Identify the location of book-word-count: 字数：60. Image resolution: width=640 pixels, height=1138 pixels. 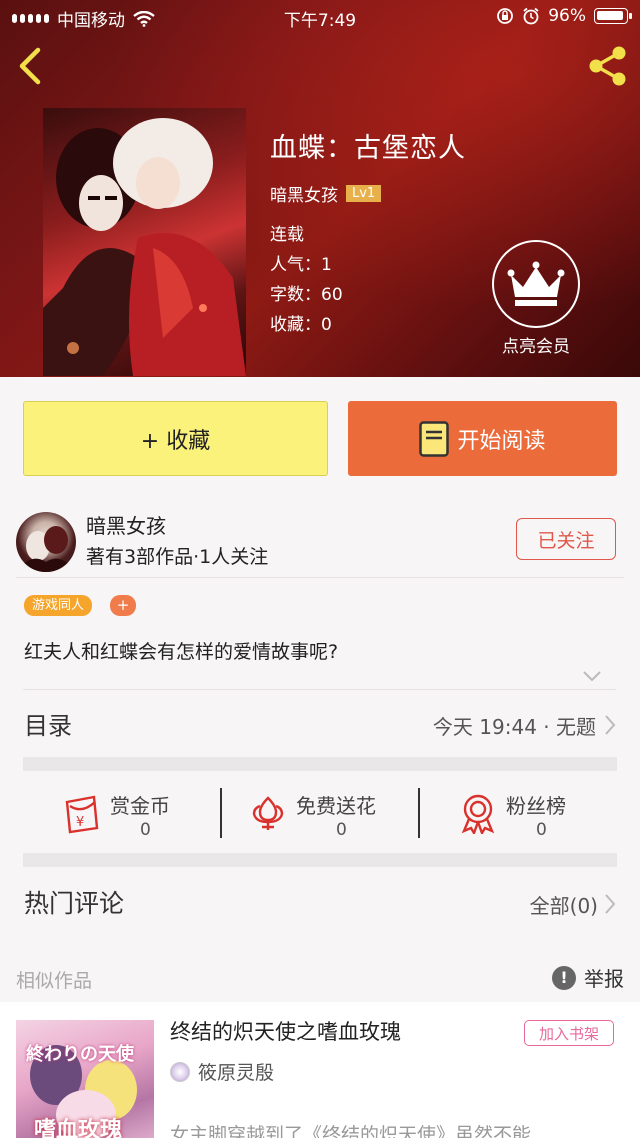
(306, 295).